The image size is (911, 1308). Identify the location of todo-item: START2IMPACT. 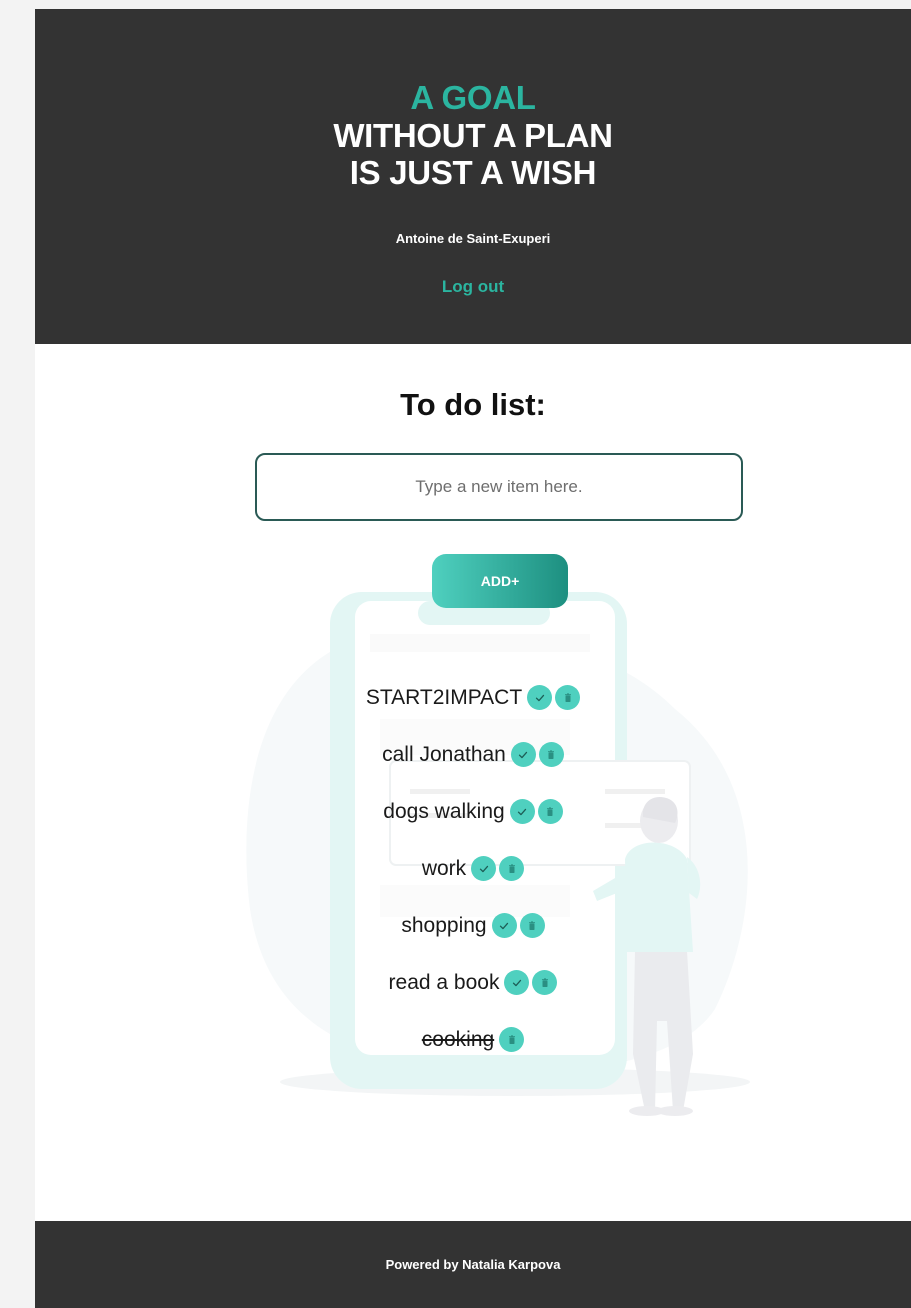
(473, 697).